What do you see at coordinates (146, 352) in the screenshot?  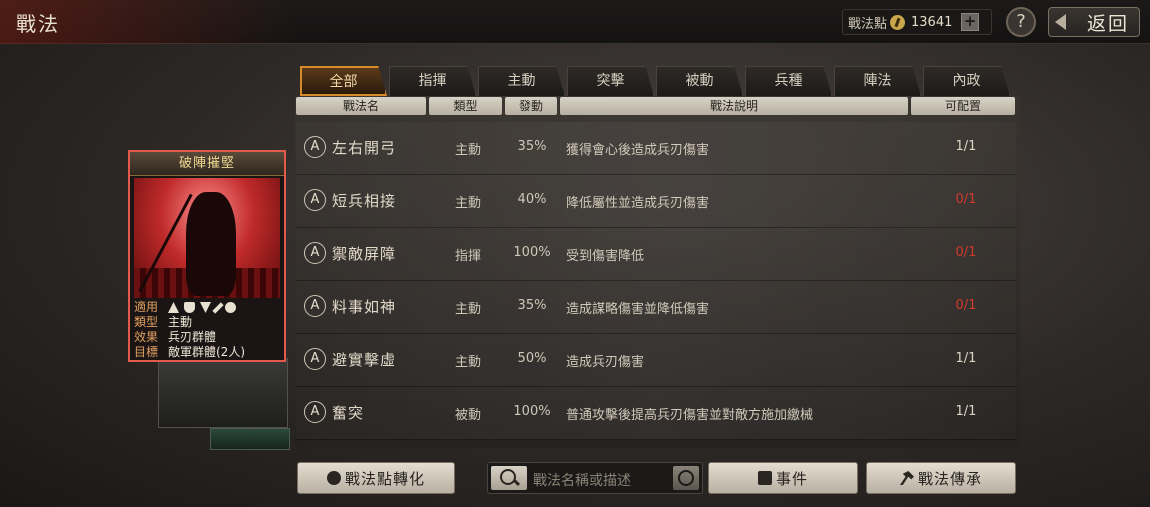 I see `card-target-label: 目標` at bounding box center [146, 352].